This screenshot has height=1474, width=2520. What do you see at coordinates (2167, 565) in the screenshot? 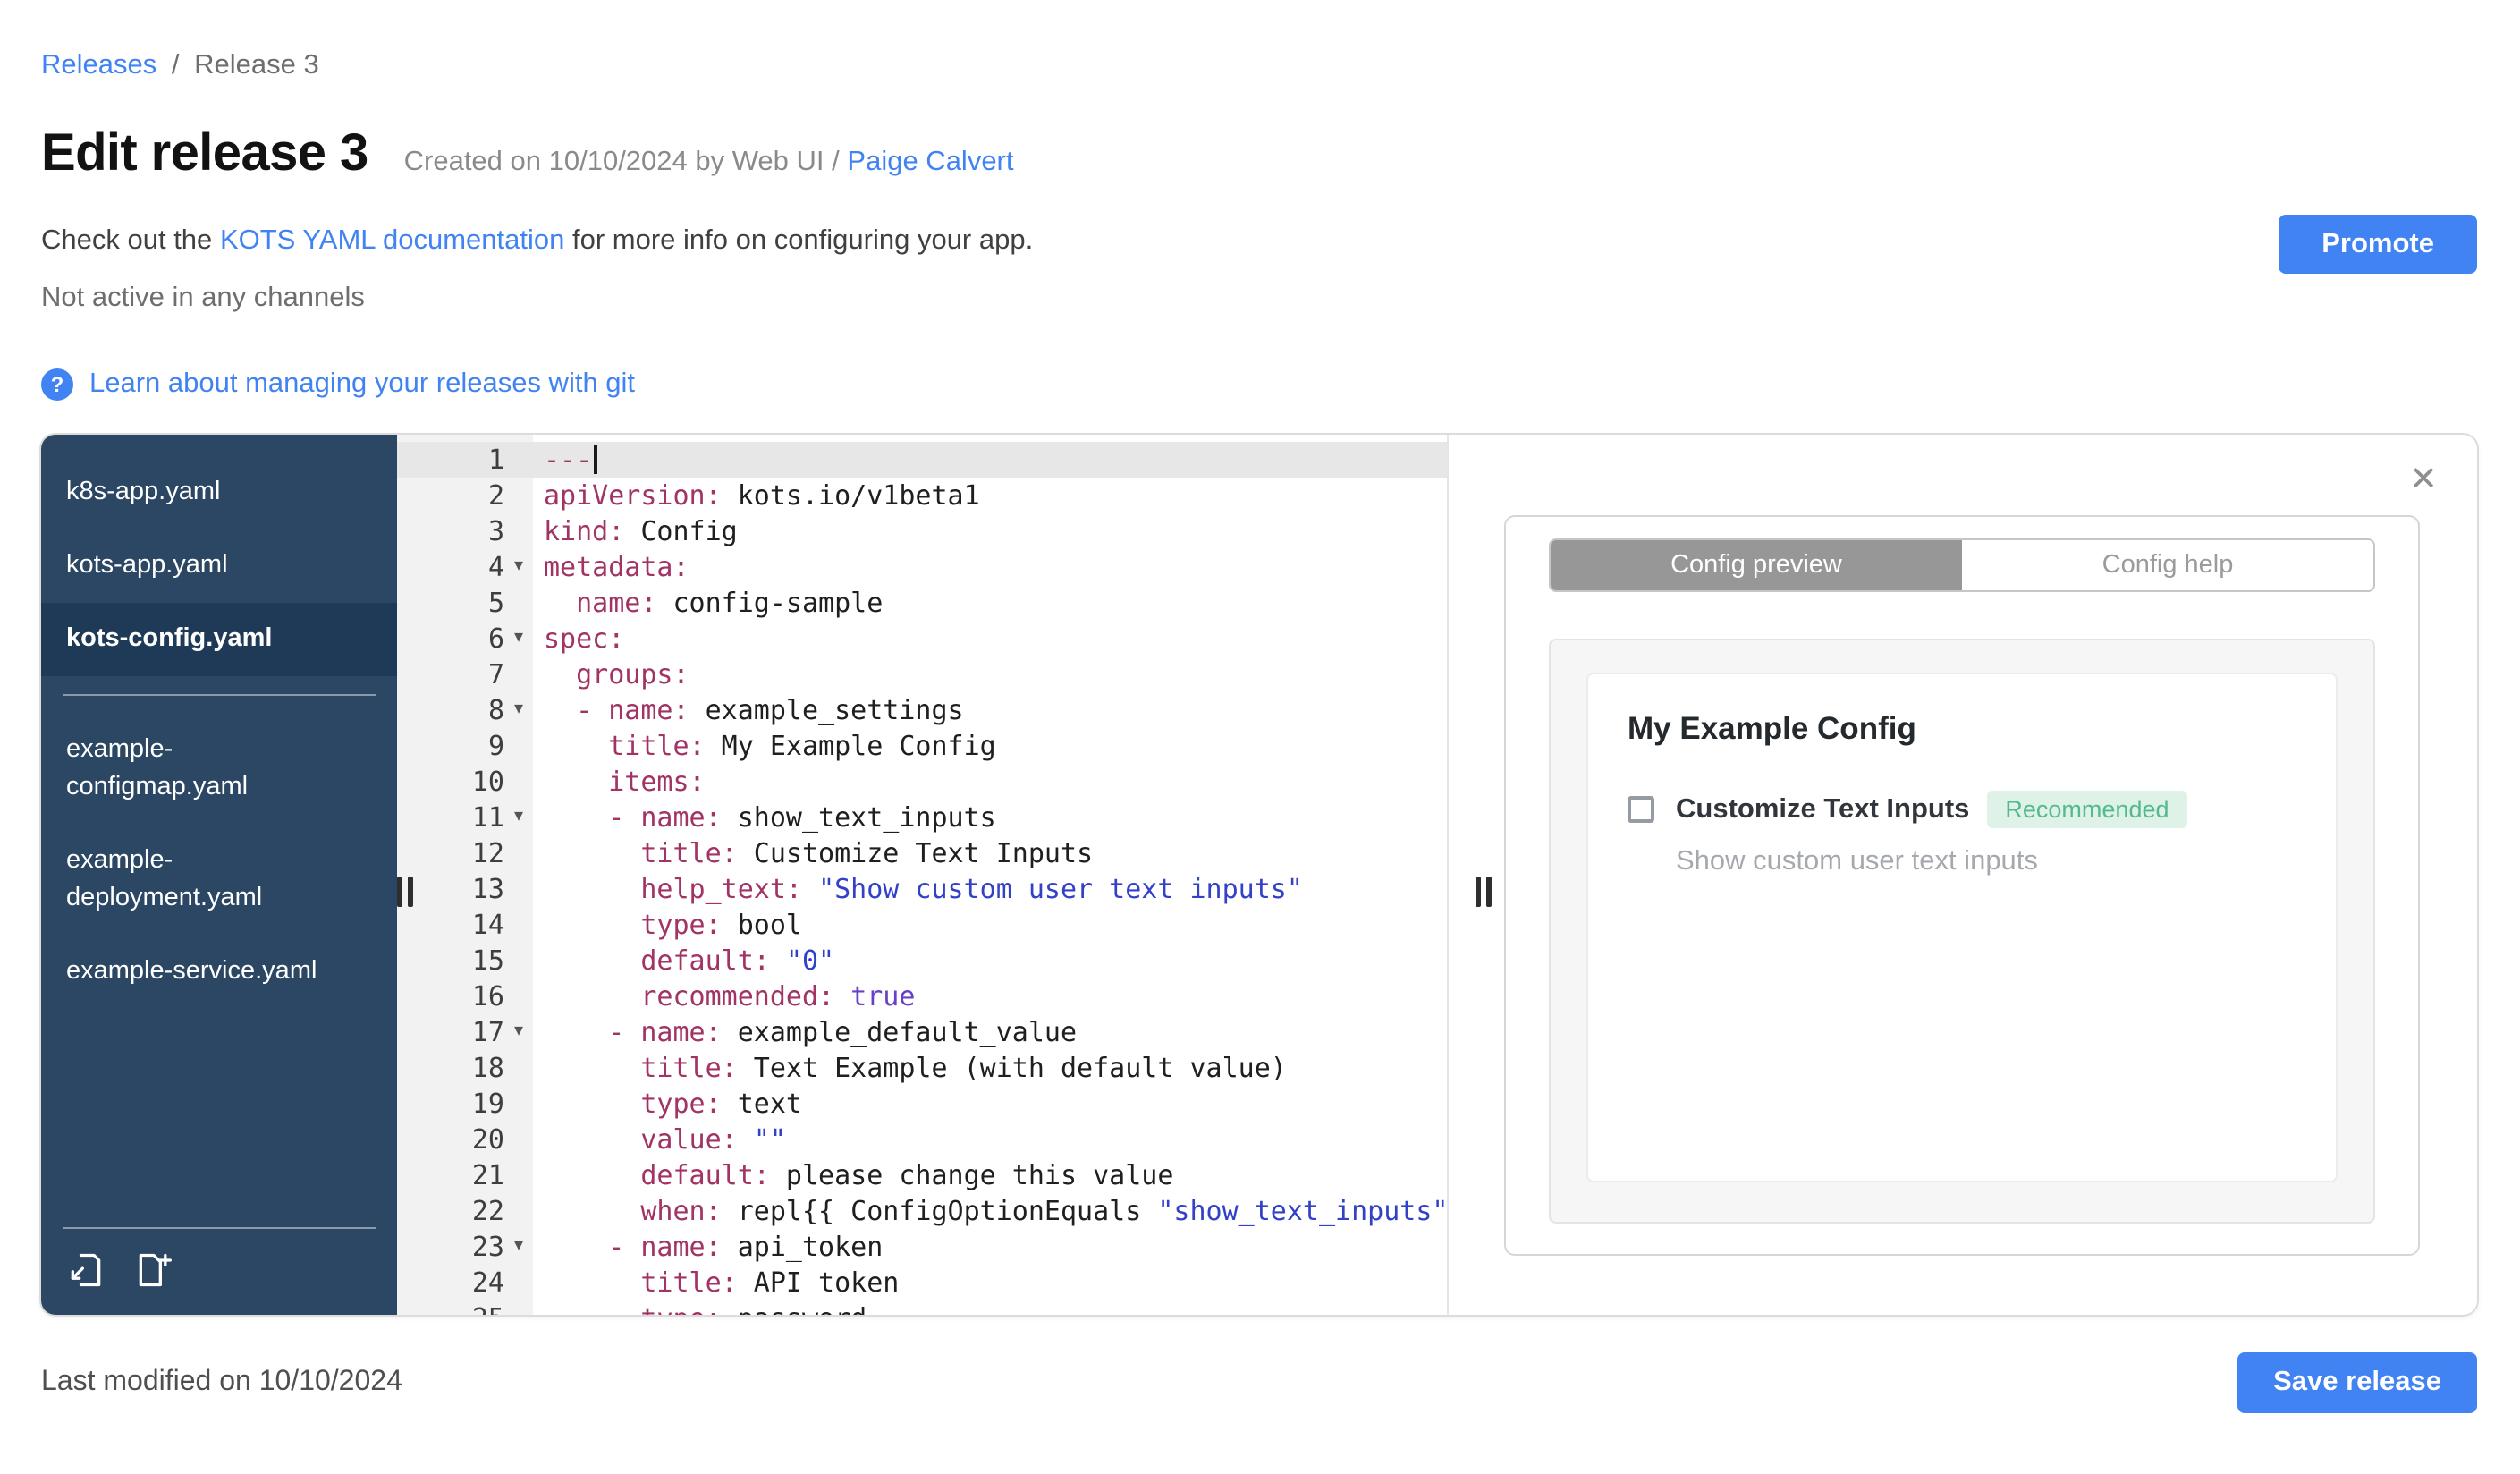
I see `tab-config-help: Config help` at bounding box center [2167, 565].